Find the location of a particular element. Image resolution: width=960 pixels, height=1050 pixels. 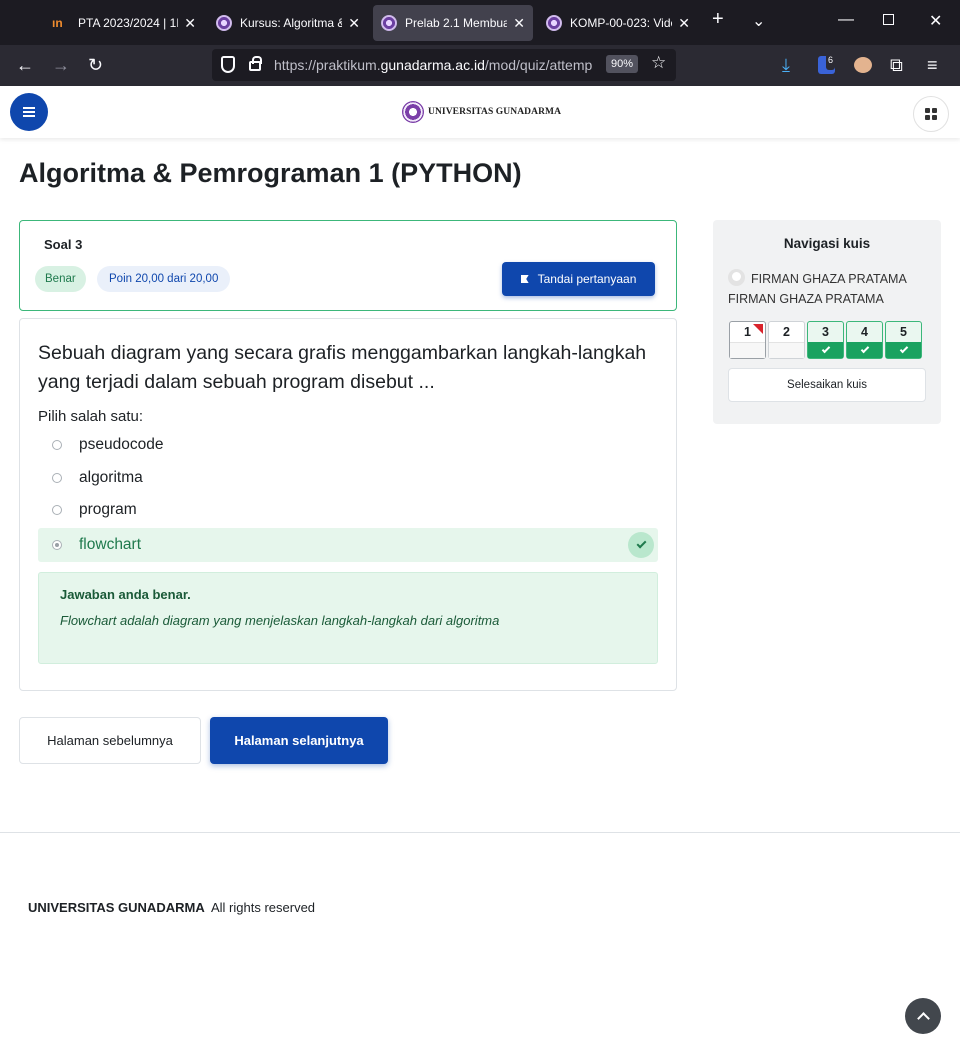

zoom-level: 90% is located at coordinates (622, 64).